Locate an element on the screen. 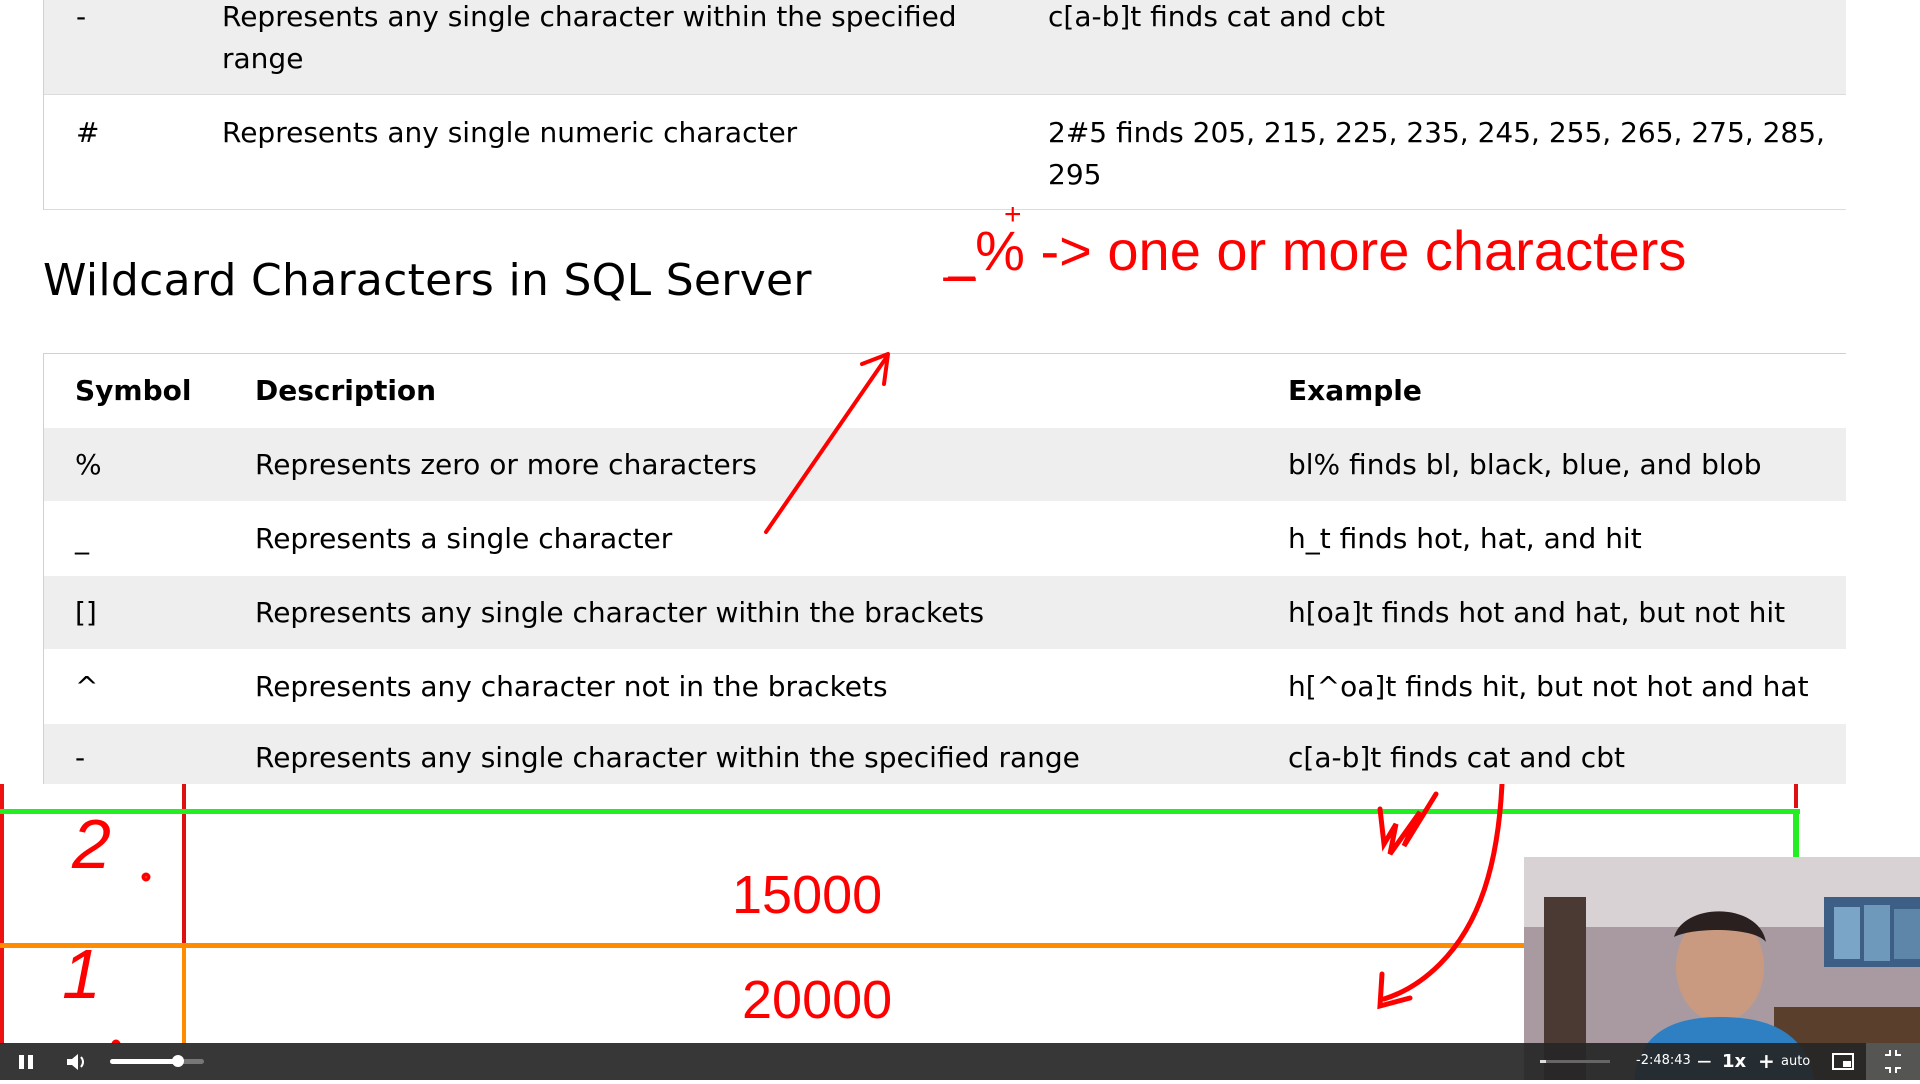 This screenshot has width=1920, height=1084. quality-selector: auto is located at coordinates (1795, 1062).